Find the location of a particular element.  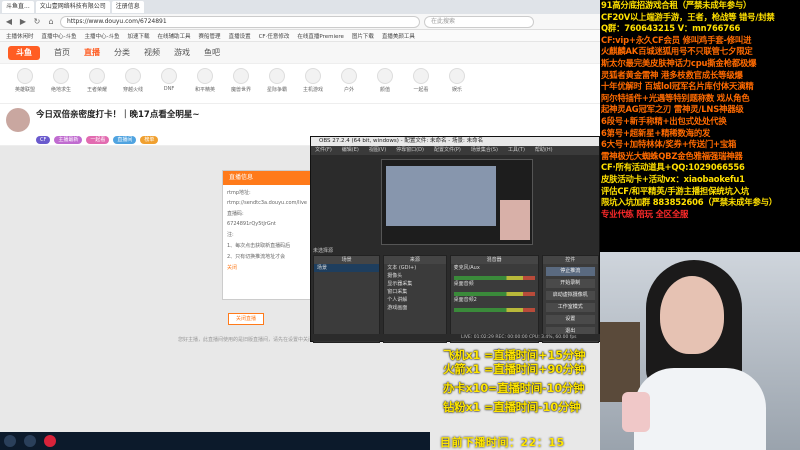

back-icon: ◀ is located at coordinates (9, 22).